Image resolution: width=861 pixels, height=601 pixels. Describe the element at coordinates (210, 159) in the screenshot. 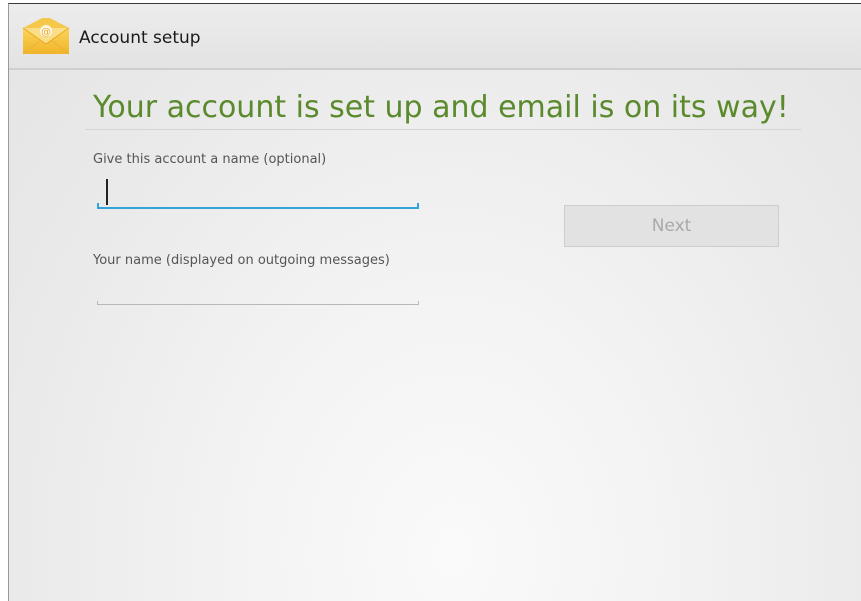

I see `account-name-label: Give this account a name (optional)` at that location.